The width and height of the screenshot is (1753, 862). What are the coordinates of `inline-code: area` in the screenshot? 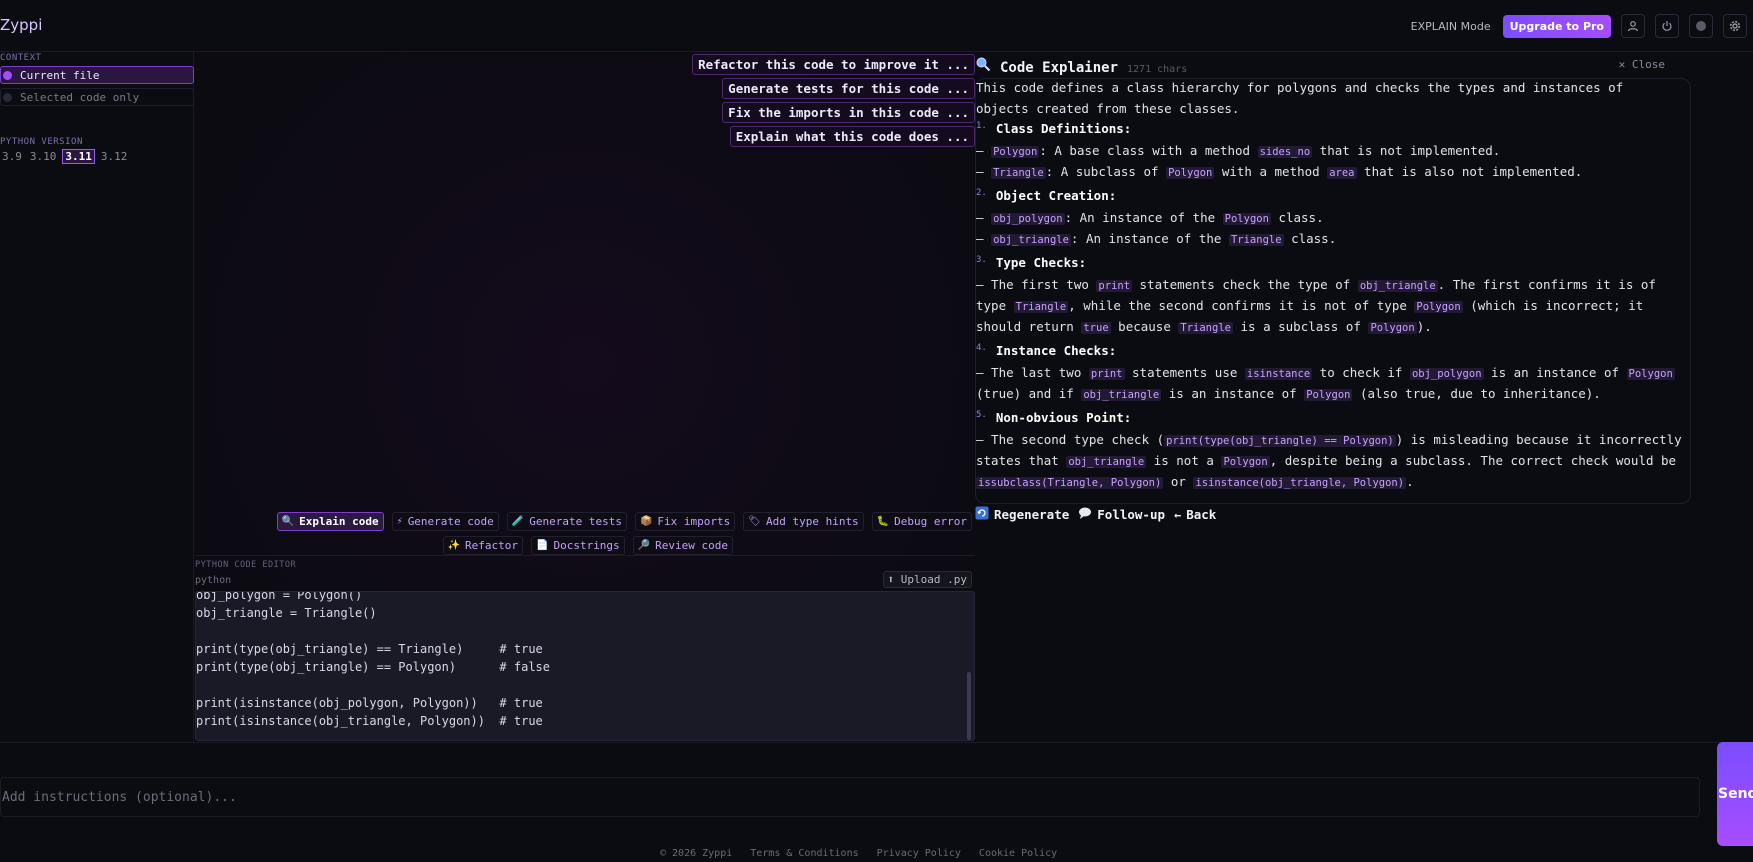 It's located at (1342, 173).